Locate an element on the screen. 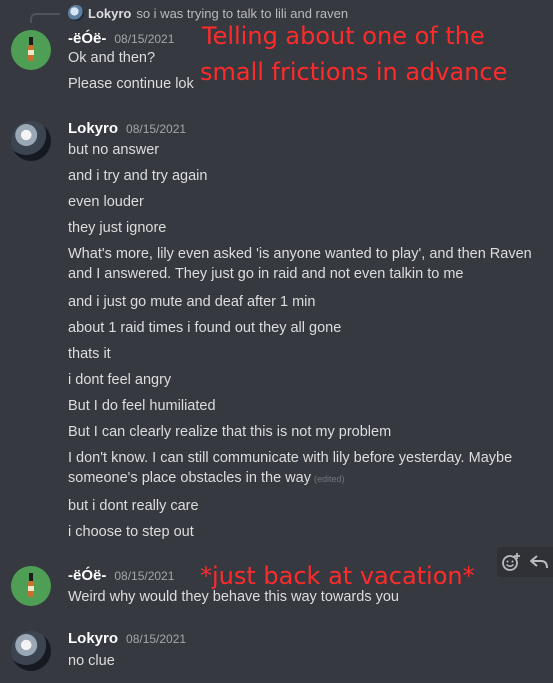  message-line: But I do feel humiliated is located at coordinates (142, 406).